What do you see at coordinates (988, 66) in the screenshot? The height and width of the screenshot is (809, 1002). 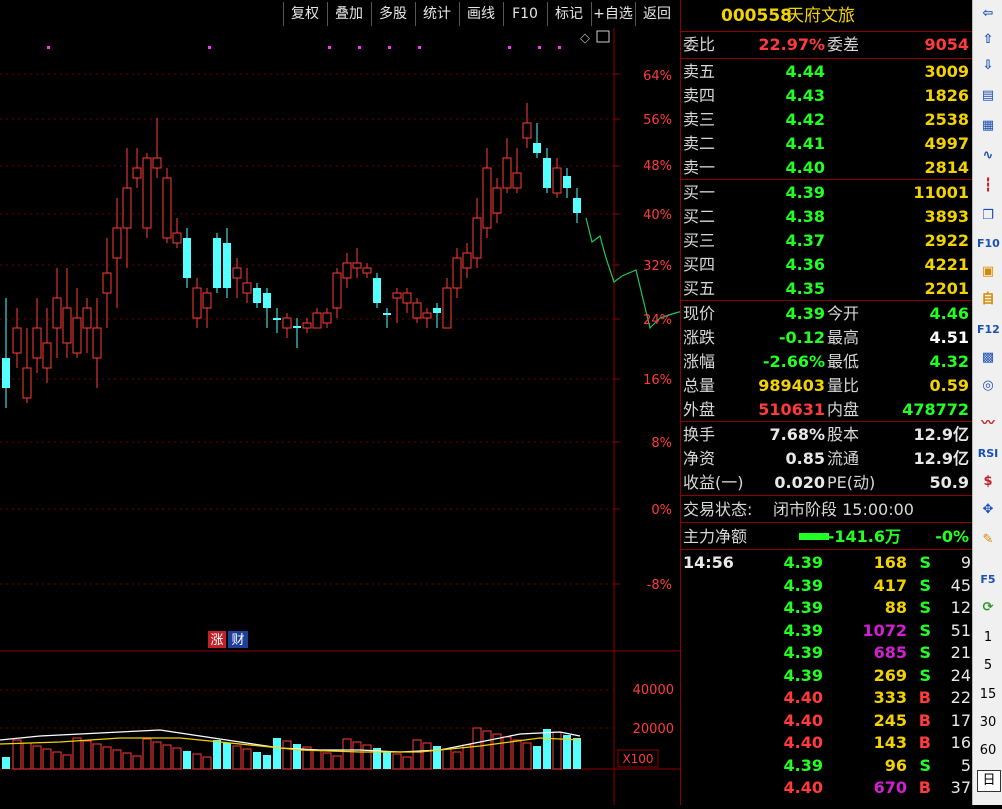 I see `arrow-down-icon: ⇩` at bounding box center [988, 66].